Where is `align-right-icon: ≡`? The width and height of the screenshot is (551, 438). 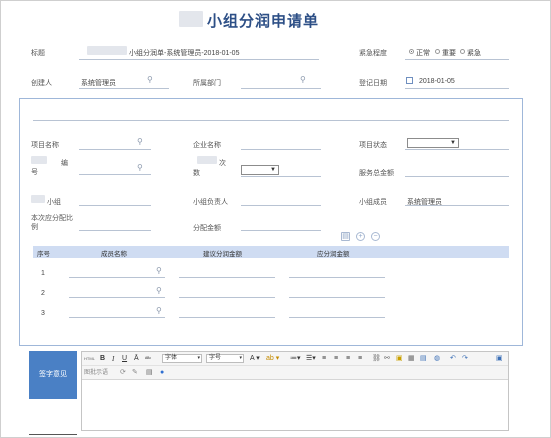
align-right-icon: ≡ is located at coordinates (348, 359).